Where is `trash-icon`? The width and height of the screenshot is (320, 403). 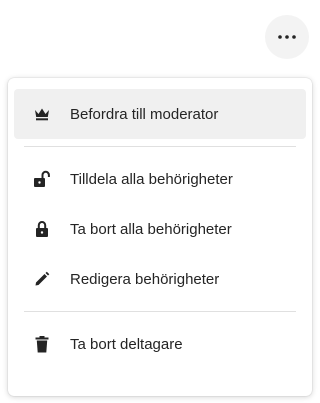 trash-icon is located at coordinates (42, 344).